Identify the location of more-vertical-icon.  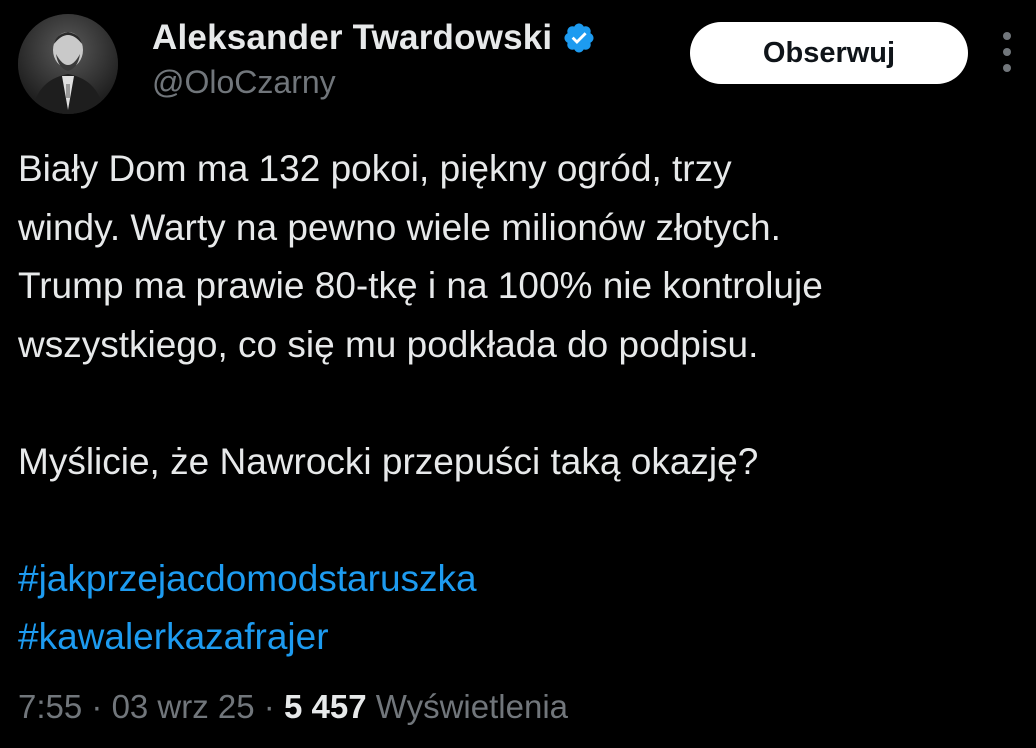
(1007, 52).